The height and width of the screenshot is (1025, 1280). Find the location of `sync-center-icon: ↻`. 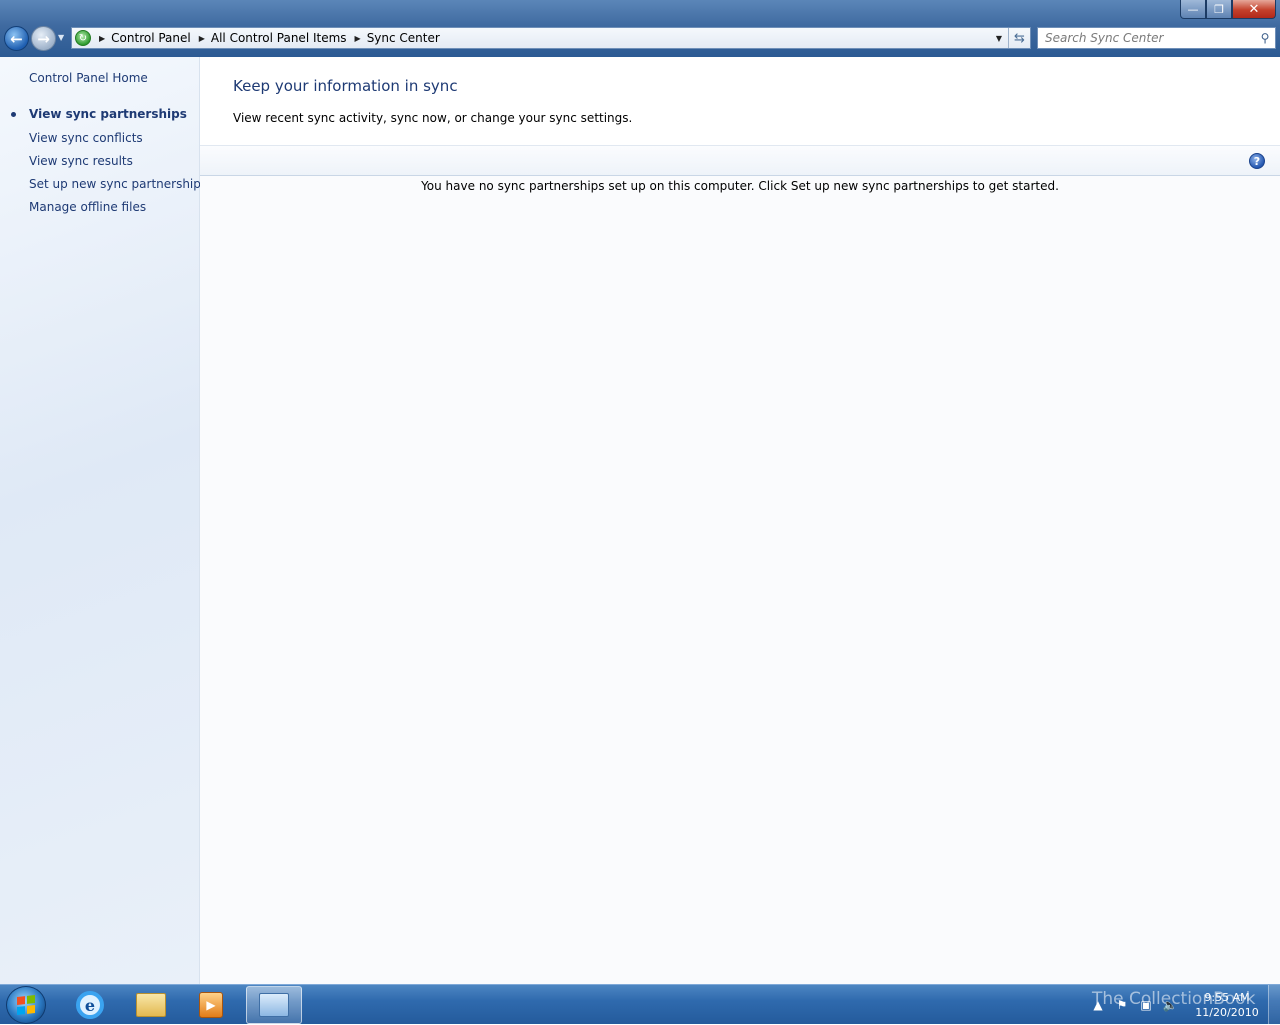

sync-center-icon: ↻ is located at coordinates (83, 38).